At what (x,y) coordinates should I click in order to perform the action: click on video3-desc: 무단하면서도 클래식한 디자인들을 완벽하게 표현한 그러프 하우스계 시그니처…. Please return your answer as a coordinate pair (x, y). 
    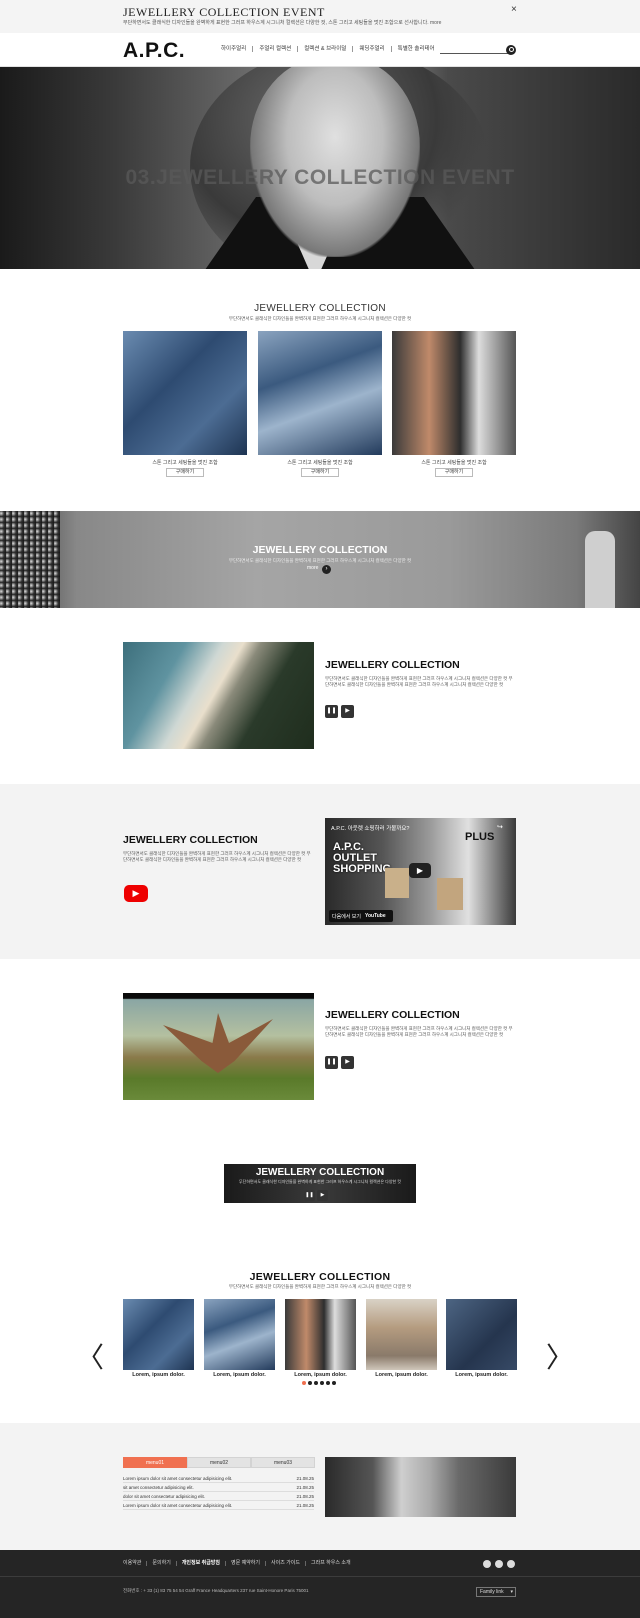
    Looking at the image, I should click on (419, 1031).